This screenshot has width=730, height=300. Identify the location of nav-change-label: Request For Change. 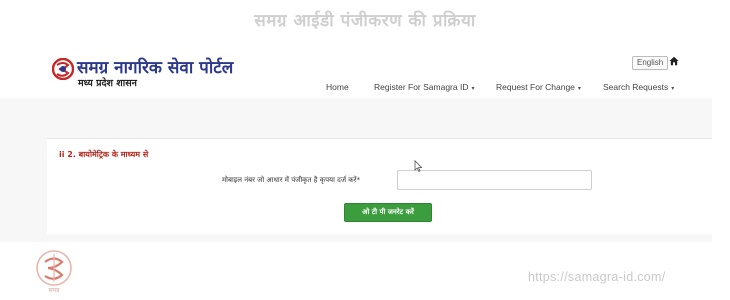
(535, 87).